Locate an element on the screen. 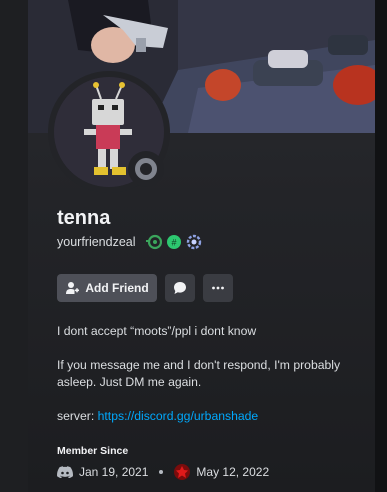  status-indicator is located at coordinates (146, 169).